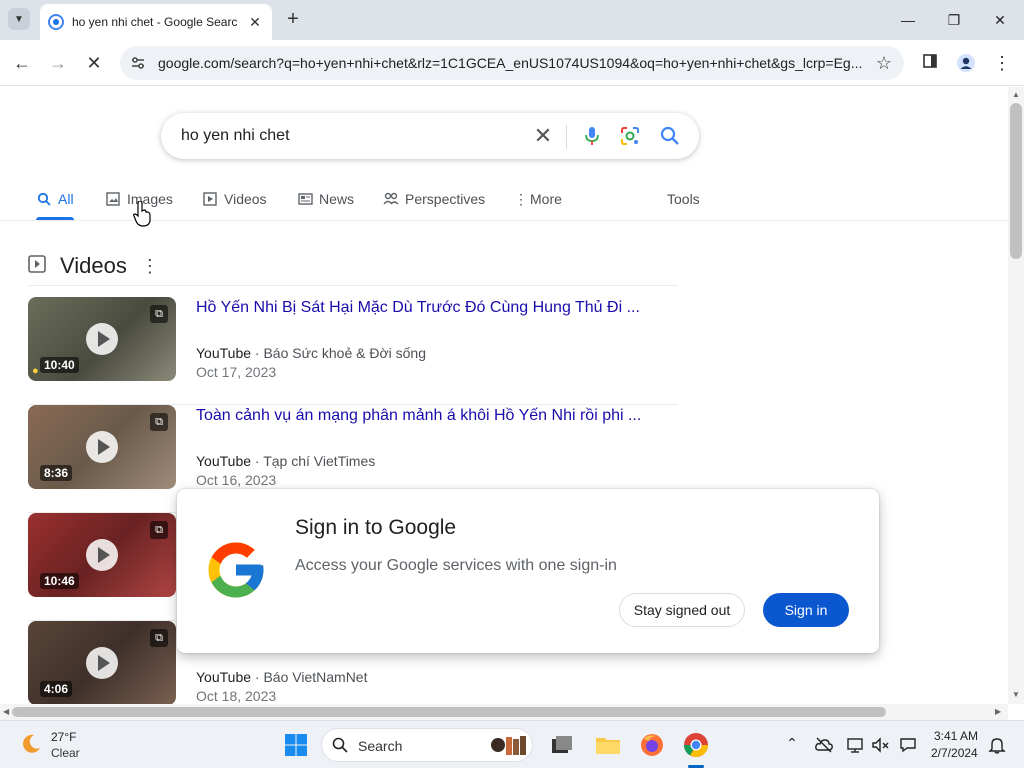 The width and height of the screenshot is (1024, 768). I want to click on video-thumbnail: 4:06 ⧉, so click(102, 662).